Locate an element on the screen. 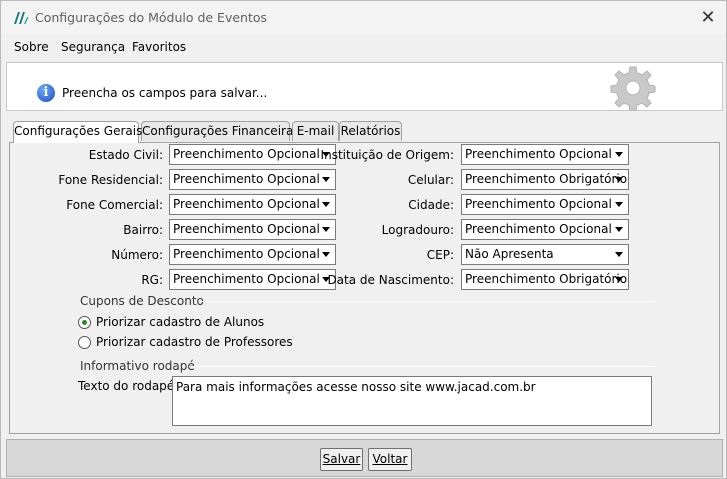 This screenshot has height=479, width=727. cep-value: Não Apresenta is located at coordinates (509, 254).